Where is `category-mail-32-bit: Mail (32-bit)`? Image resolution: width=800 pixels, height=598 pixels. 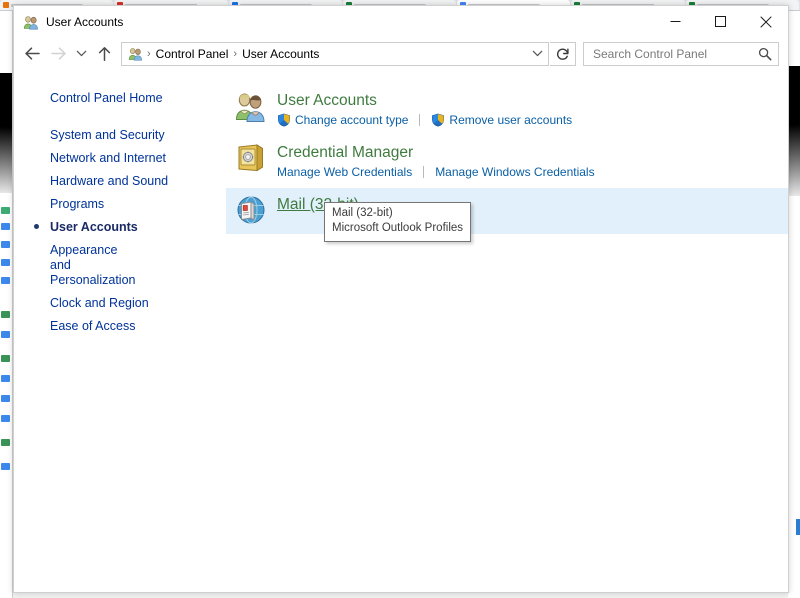 category-mail-32-bit: Mail (32-bit) is located at coordinates (507, 211).